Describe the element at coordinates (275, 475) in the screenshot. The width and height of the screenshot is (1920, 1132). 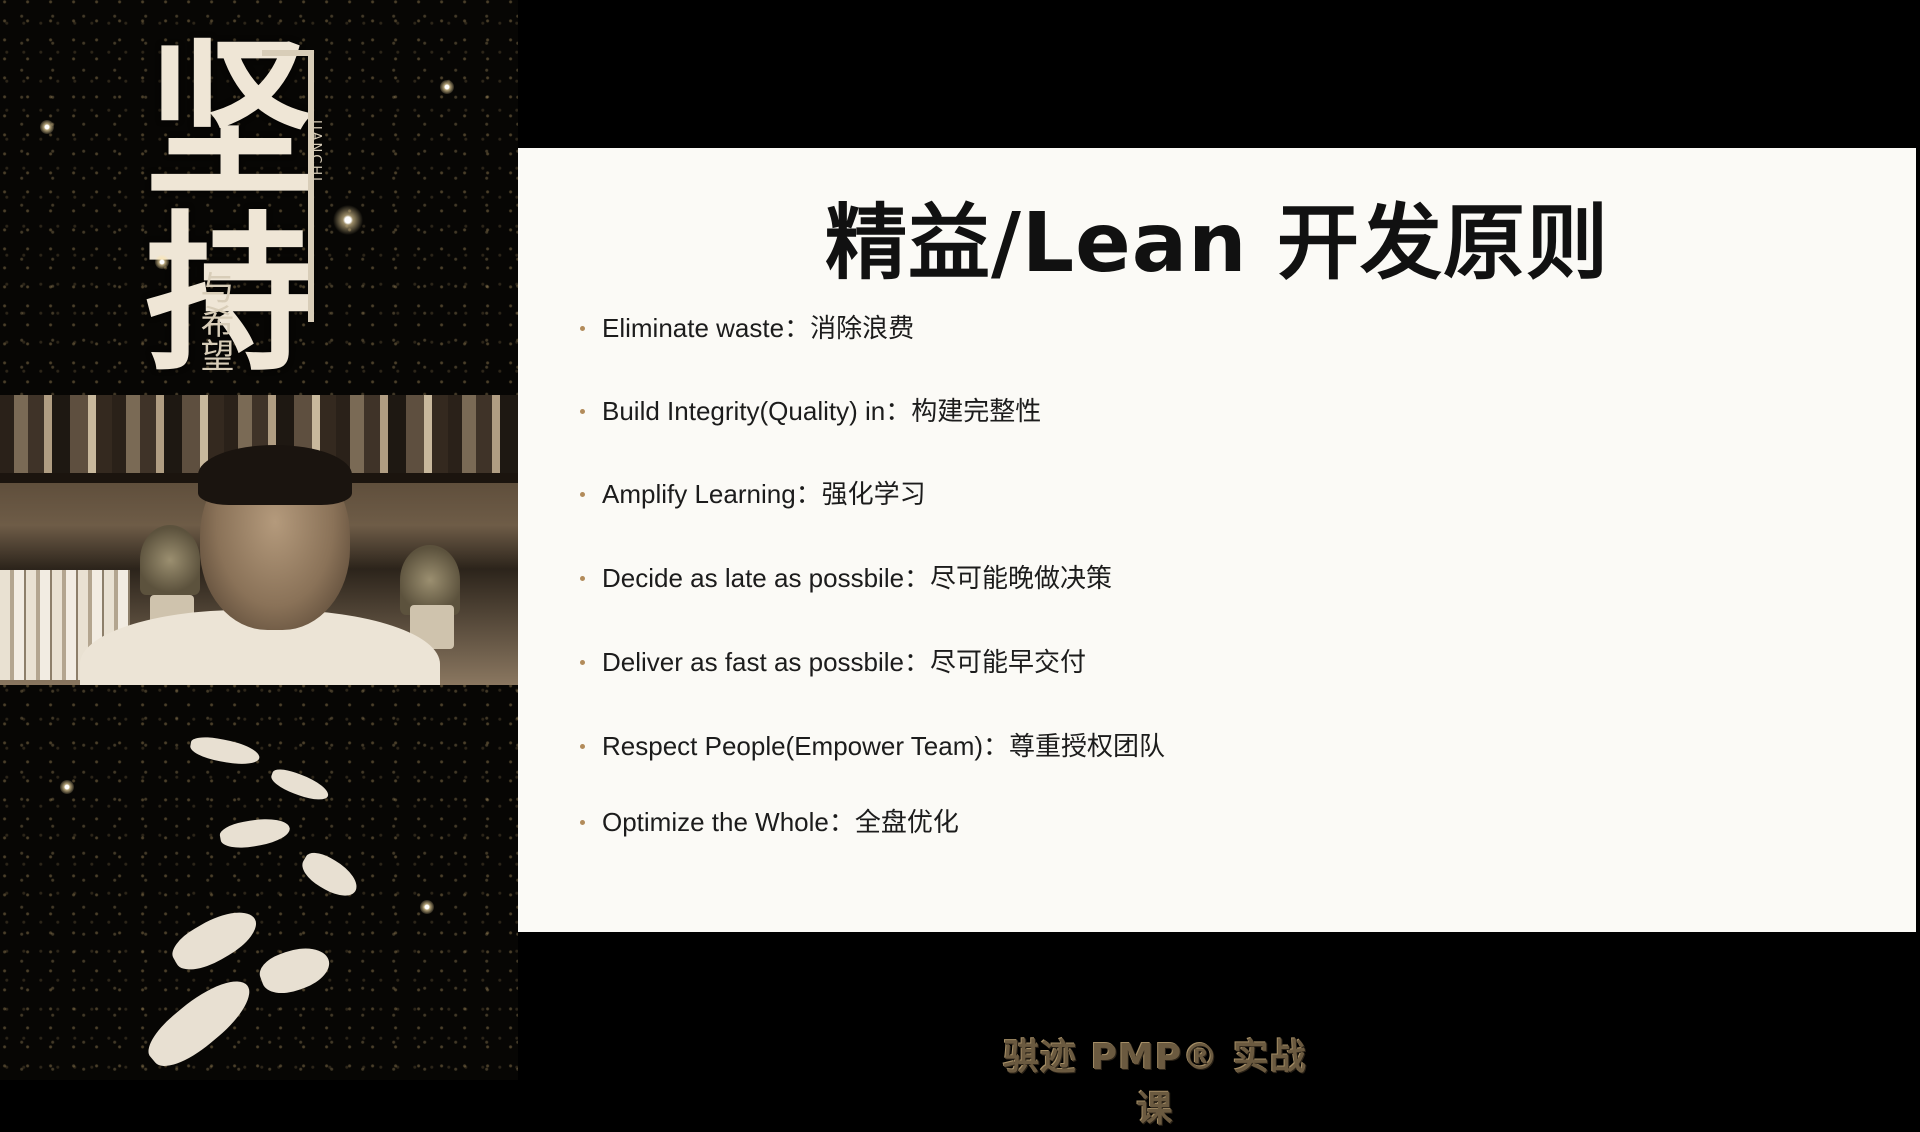
I see `presenter-hair` at that location.